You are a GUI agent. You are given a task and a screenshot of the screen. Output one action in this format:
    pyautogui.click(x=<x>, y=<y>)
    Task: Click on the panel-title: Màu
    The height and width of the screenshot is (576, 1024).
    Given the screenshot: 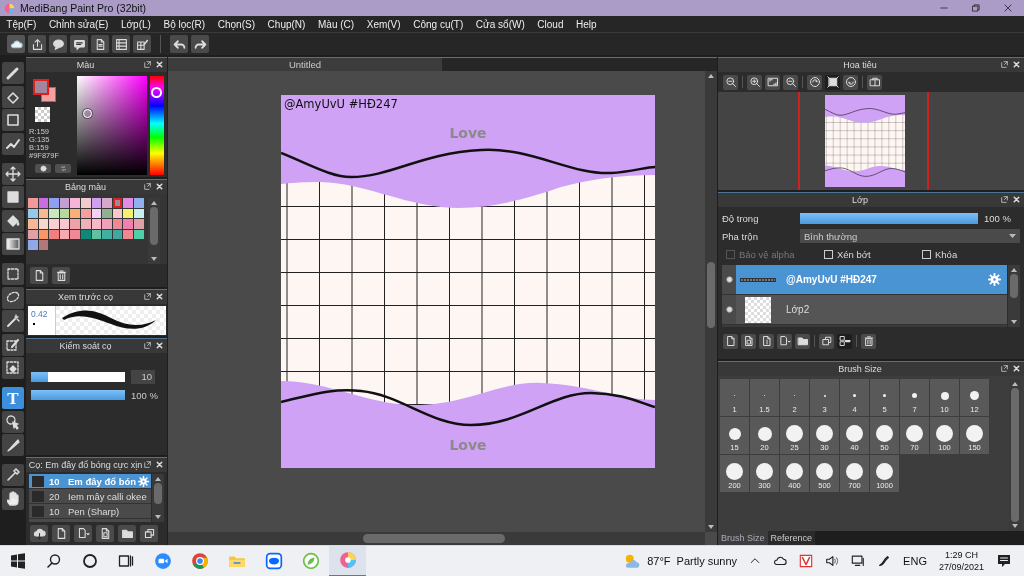 What is the action you would take?
    pyautogui.click(x=85, y=65)
    